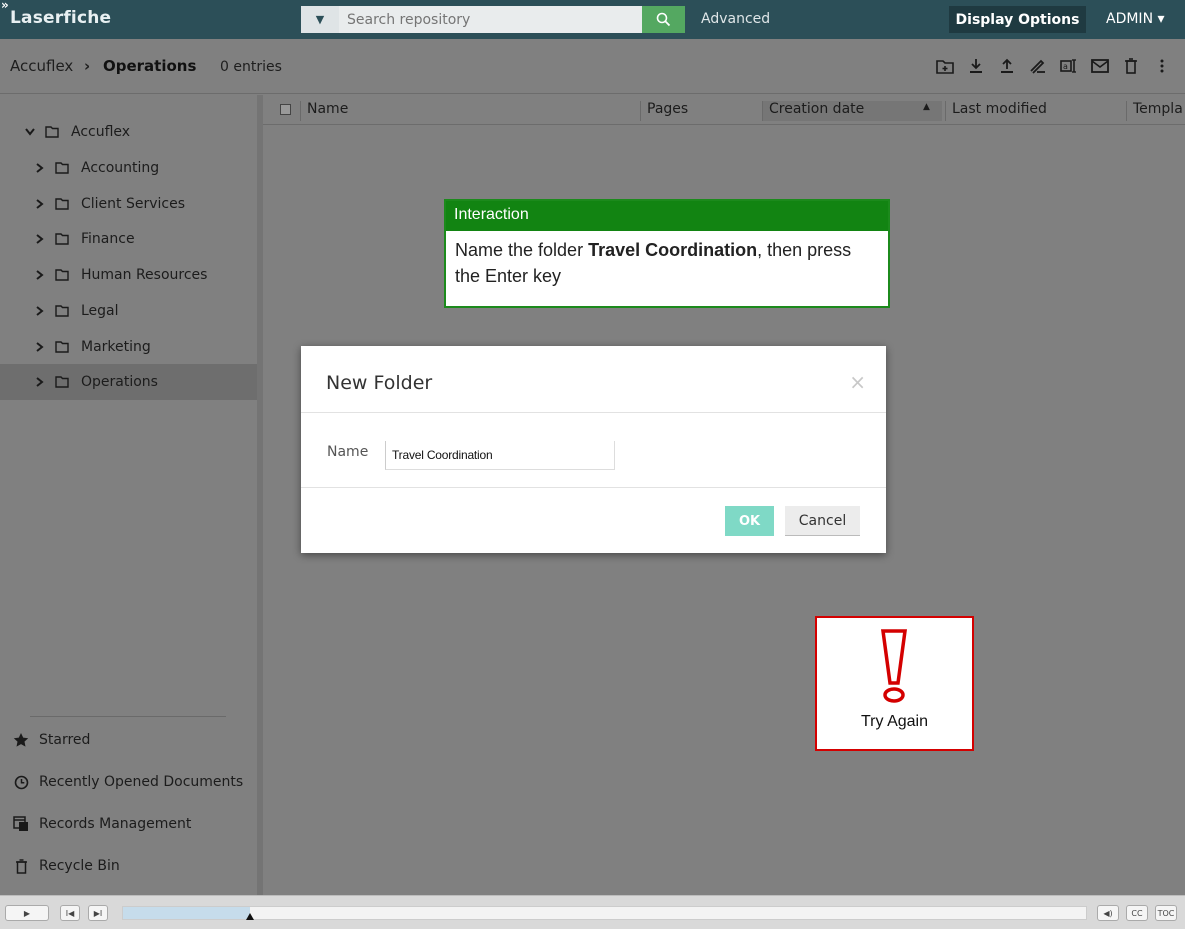 This screenshot has width=1185, height=929. Describe the element at coordinates (30, 132) in the screenshot. I see `chevron-down-icon` at that location.